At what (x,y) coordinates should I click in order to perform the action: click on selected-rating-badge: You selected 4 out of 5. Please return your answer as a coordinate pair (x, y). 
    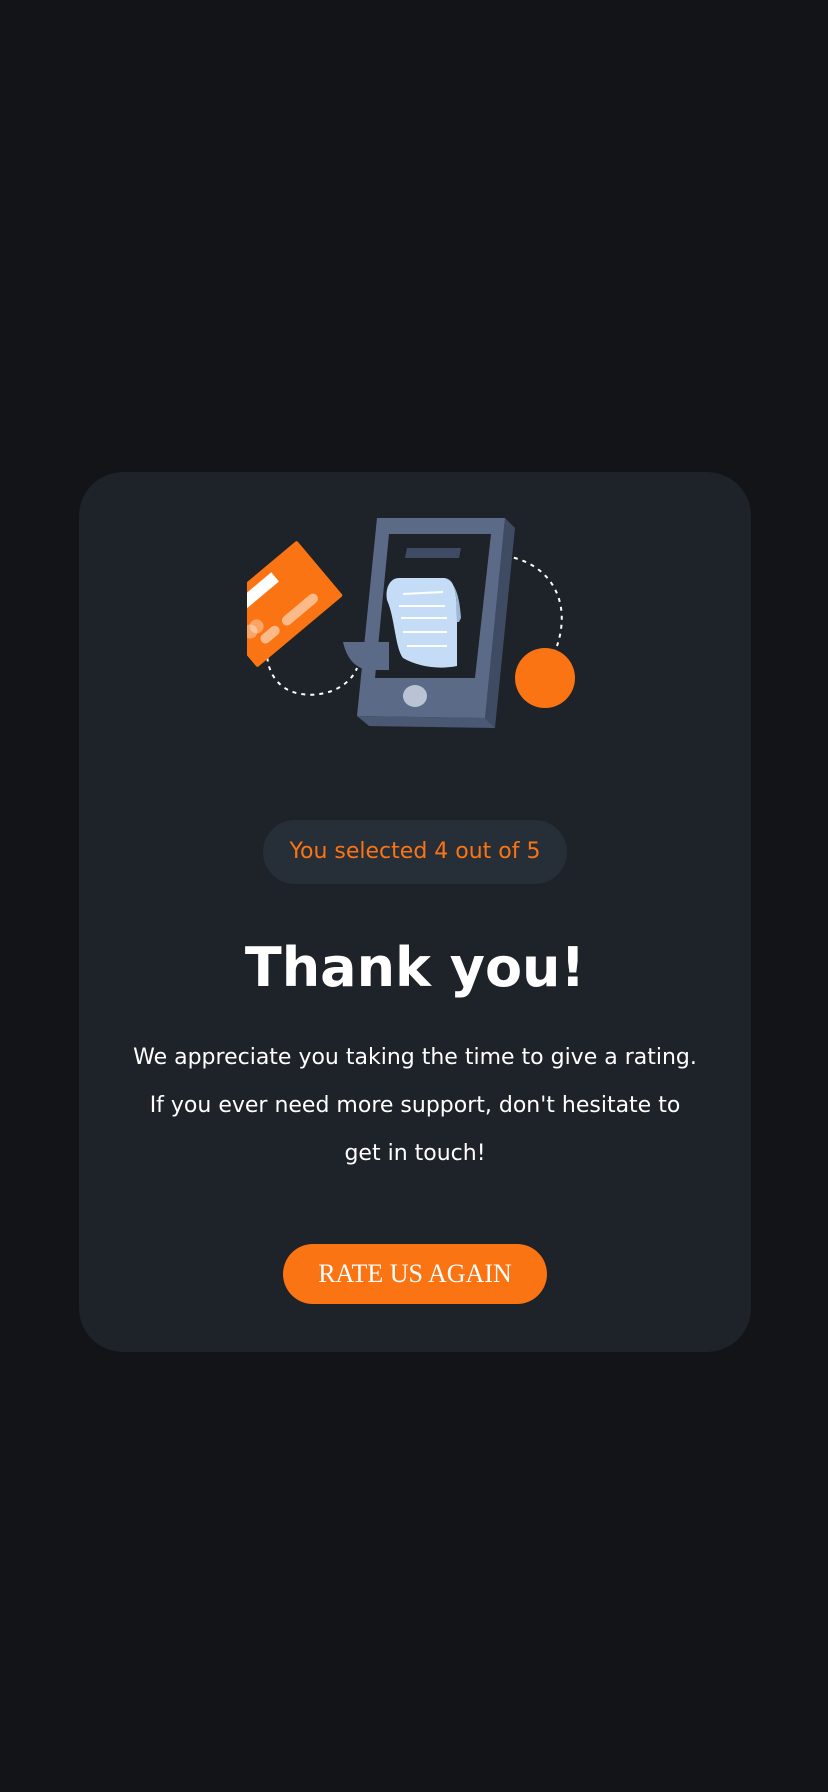
    Looking at the image, I should click on (415, 852).